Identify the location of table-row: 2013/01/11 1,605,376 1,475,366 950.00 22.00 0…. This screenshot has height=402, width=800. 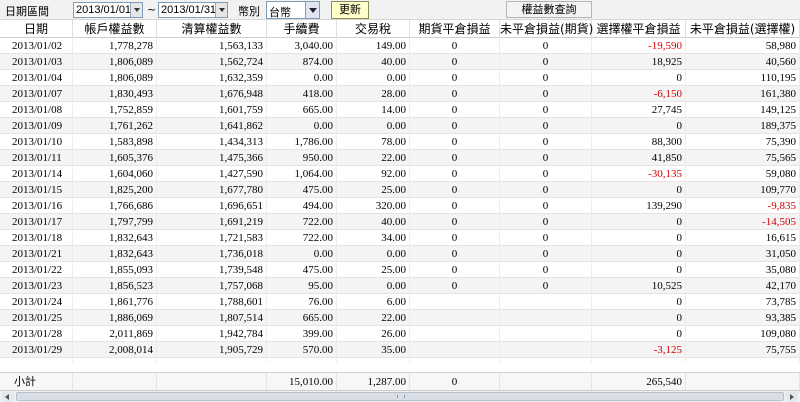
(400, 158).